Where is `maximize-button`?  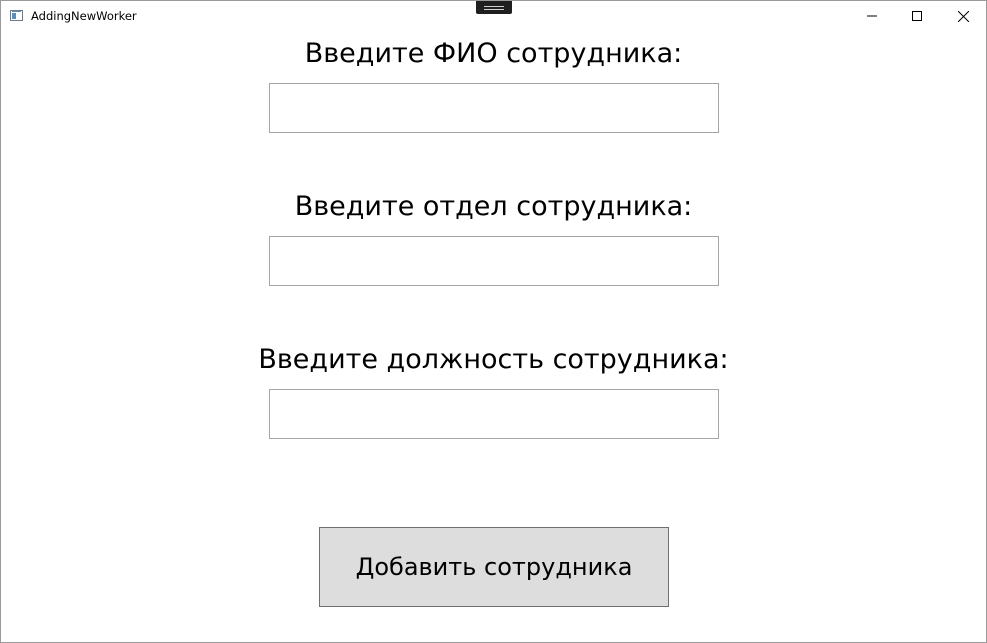
maximize-button is located at coordinates (917, 16).